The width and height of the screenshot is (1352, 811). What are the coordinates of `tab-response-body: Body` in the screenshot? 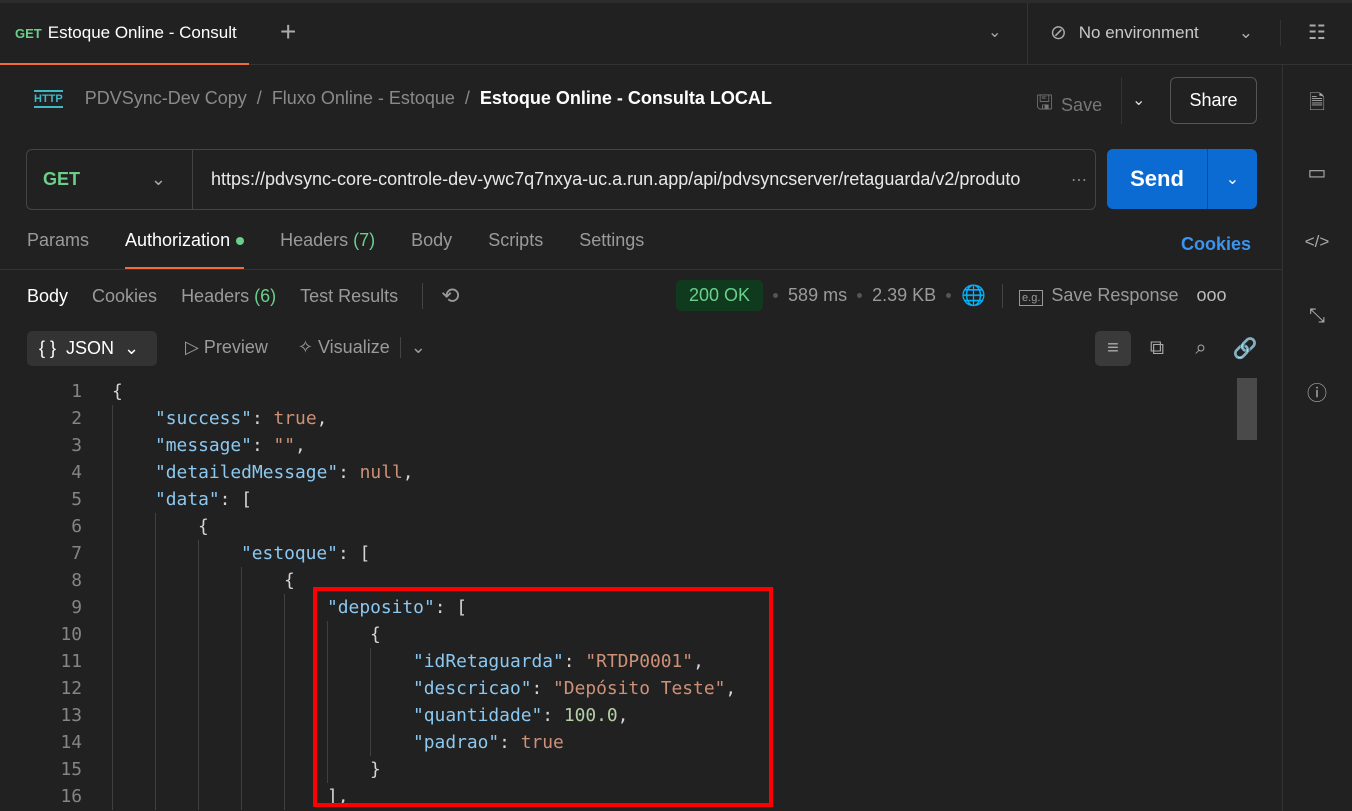 It's located at (47, 296).